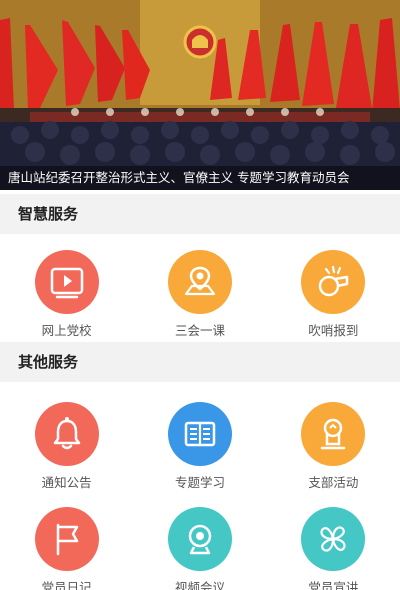  I want to click on service-member-lectures: 党员宣讲, so click(333, 547).